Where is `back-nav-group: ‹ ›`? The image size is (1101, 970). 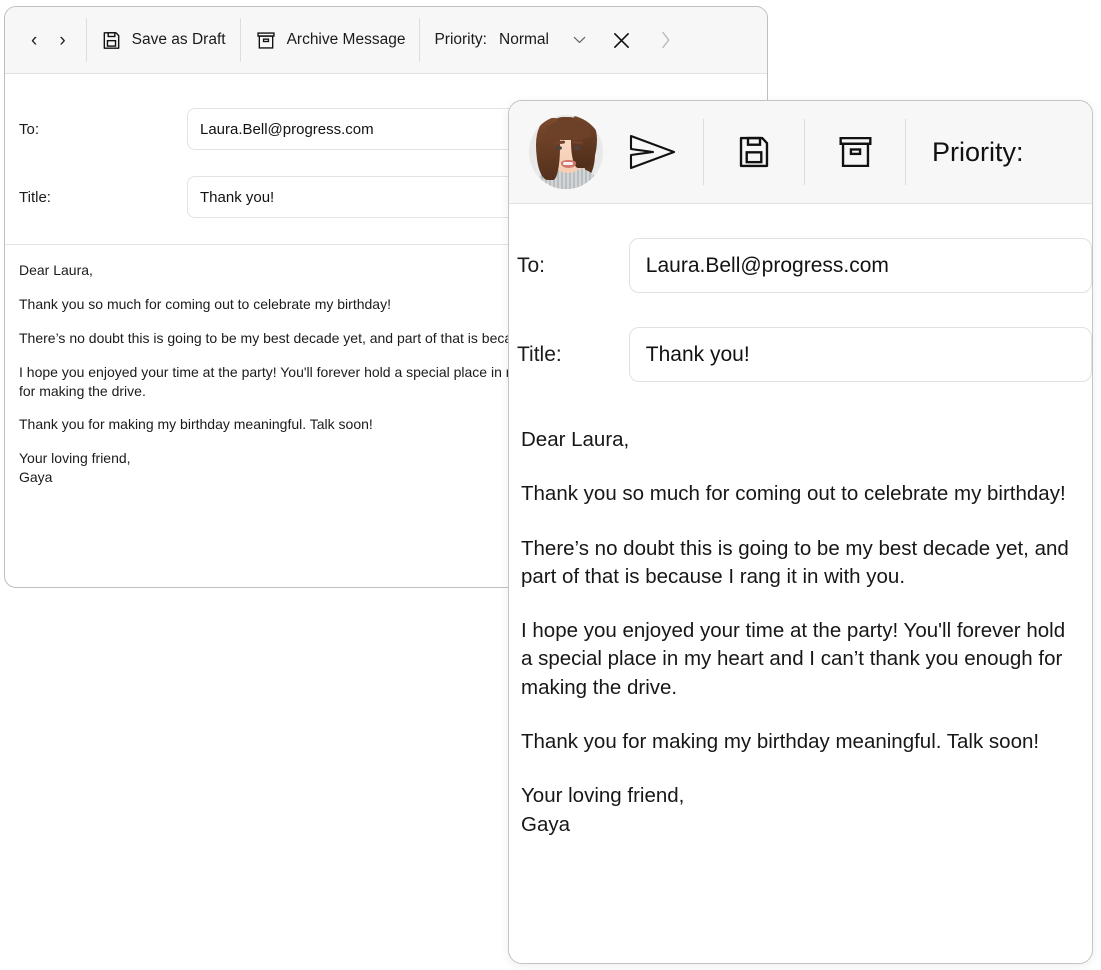
back-nav-group: ‹ › is located at coordinates (48, 40).